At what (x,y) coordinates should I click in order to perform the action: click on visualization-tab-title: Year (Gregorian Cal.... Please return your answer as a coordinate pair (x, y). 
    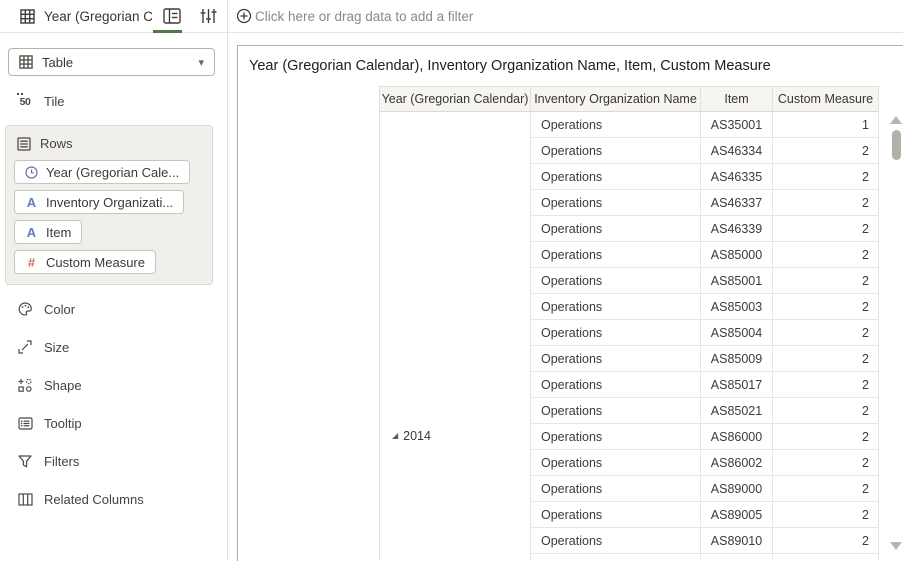
    Looking at the image, I should click on (98, 16).